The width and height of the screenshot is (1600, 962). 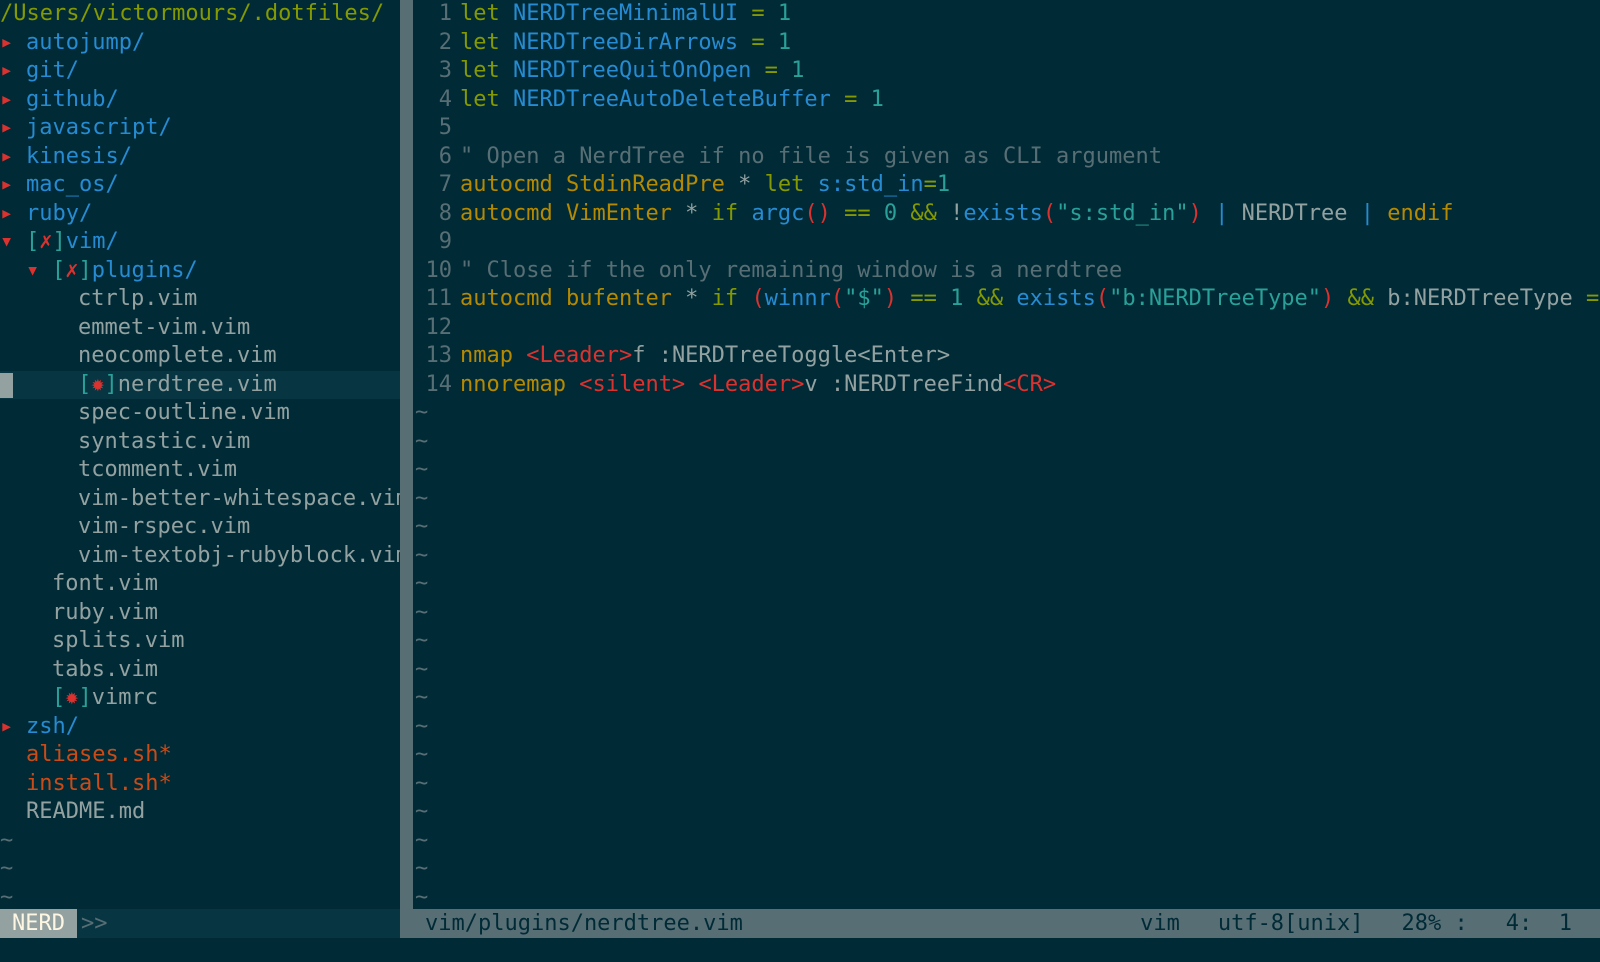 What do you see at coordinates (157, 469) in the screenshot?
I see `tree-item-name: tcomment.vim` at bounding box center [157, 469].